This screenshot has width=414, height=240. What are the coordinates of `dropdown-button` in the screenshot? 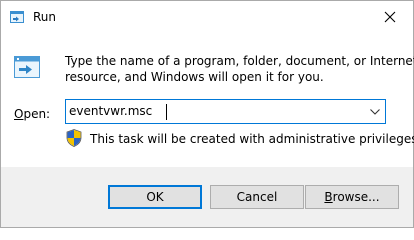 It's located at (375, 111).